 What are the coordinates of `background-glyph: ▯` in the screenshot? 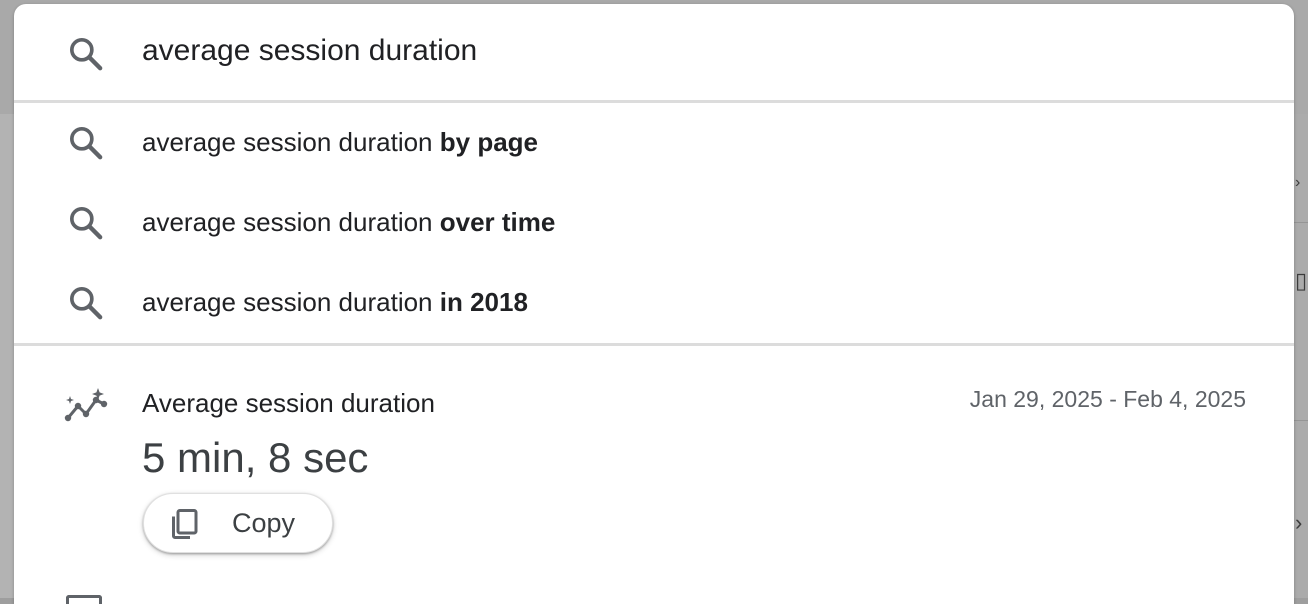 It's located at (1301, 280).